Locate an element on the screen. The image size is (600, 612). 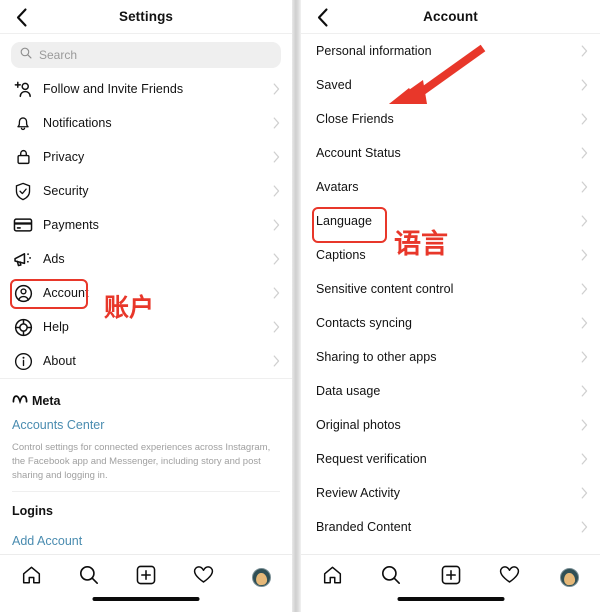
account-item-contacts-syncing: Contacts syncing is located at coordinates (450, 323).